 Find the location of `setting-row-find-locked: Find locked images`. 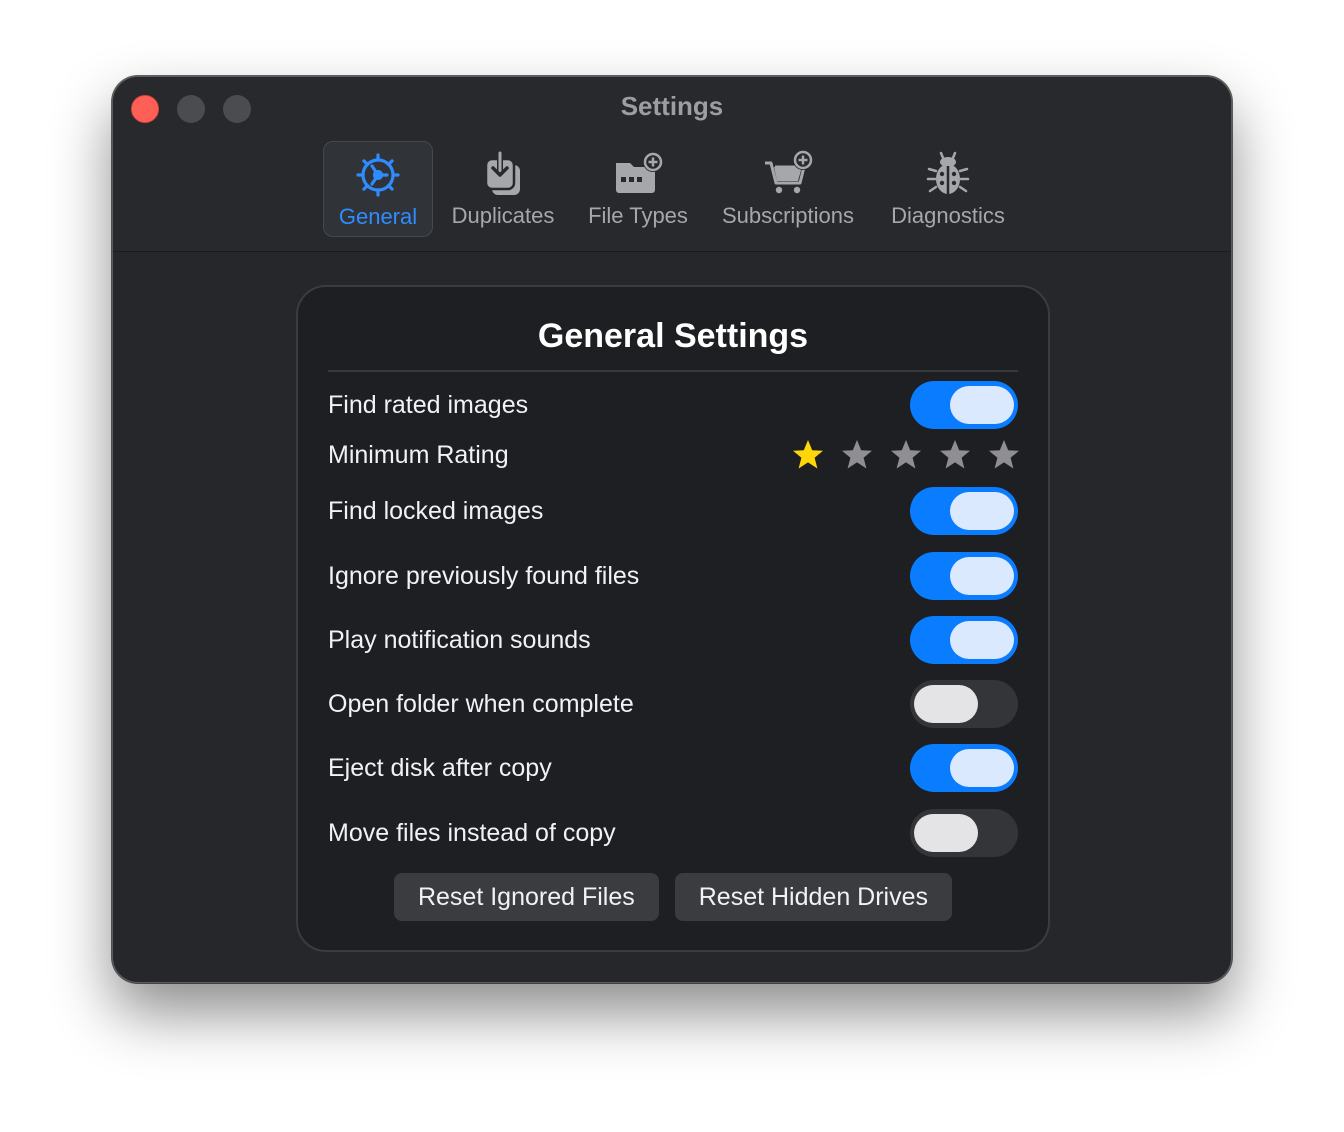

setting-row-find-locked: Find locked images is located at coordinates (673, 511).